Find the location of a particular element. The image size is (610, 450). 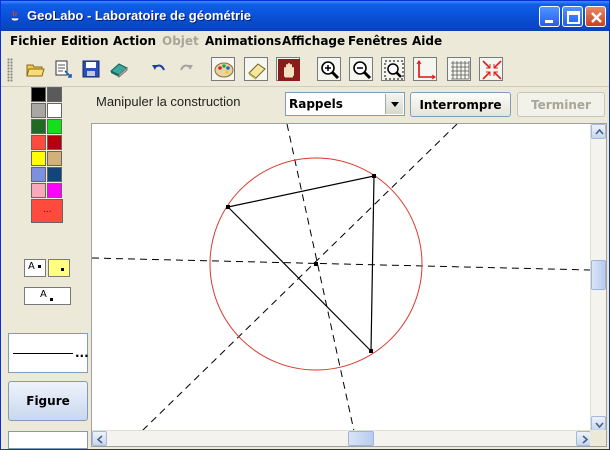

color-swatch-periwinkle is located at coordinates (38, 174).